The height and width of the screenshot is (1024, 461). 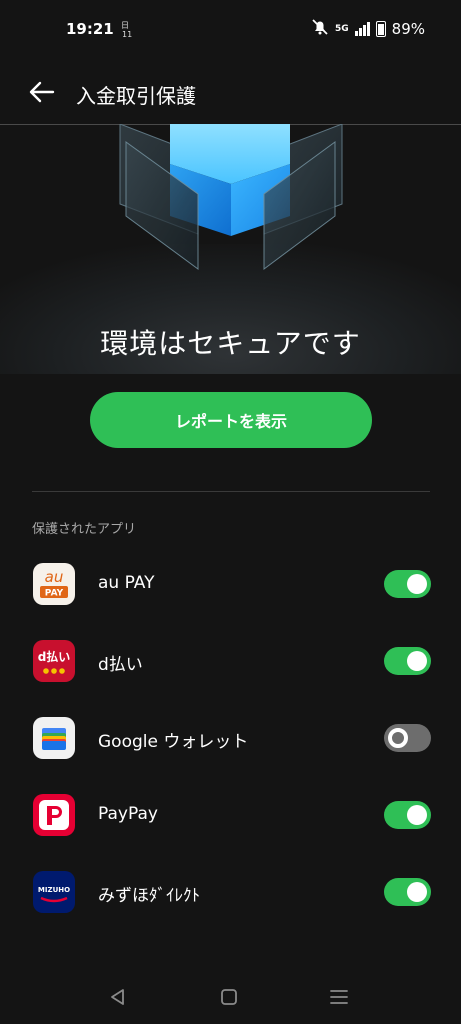 I want to click on google-wallet-app-icon, so click(x=54, y=738).